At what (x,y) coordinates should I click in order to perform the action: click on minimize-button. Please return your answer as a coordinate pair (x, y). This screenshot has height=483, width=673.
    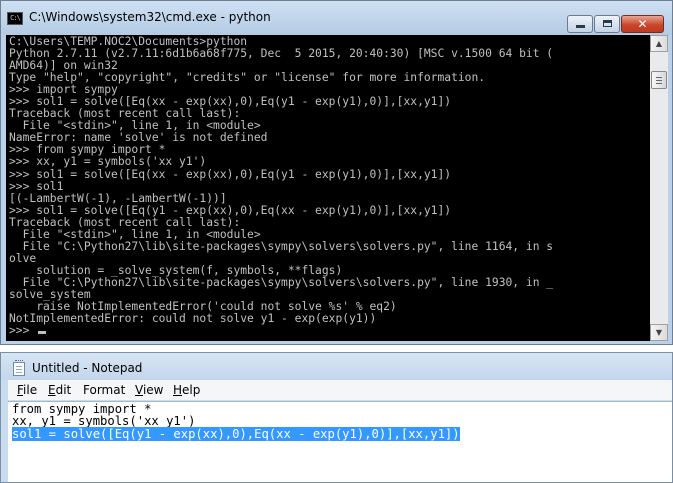
    Looking at the image, I should click on (580, 24).